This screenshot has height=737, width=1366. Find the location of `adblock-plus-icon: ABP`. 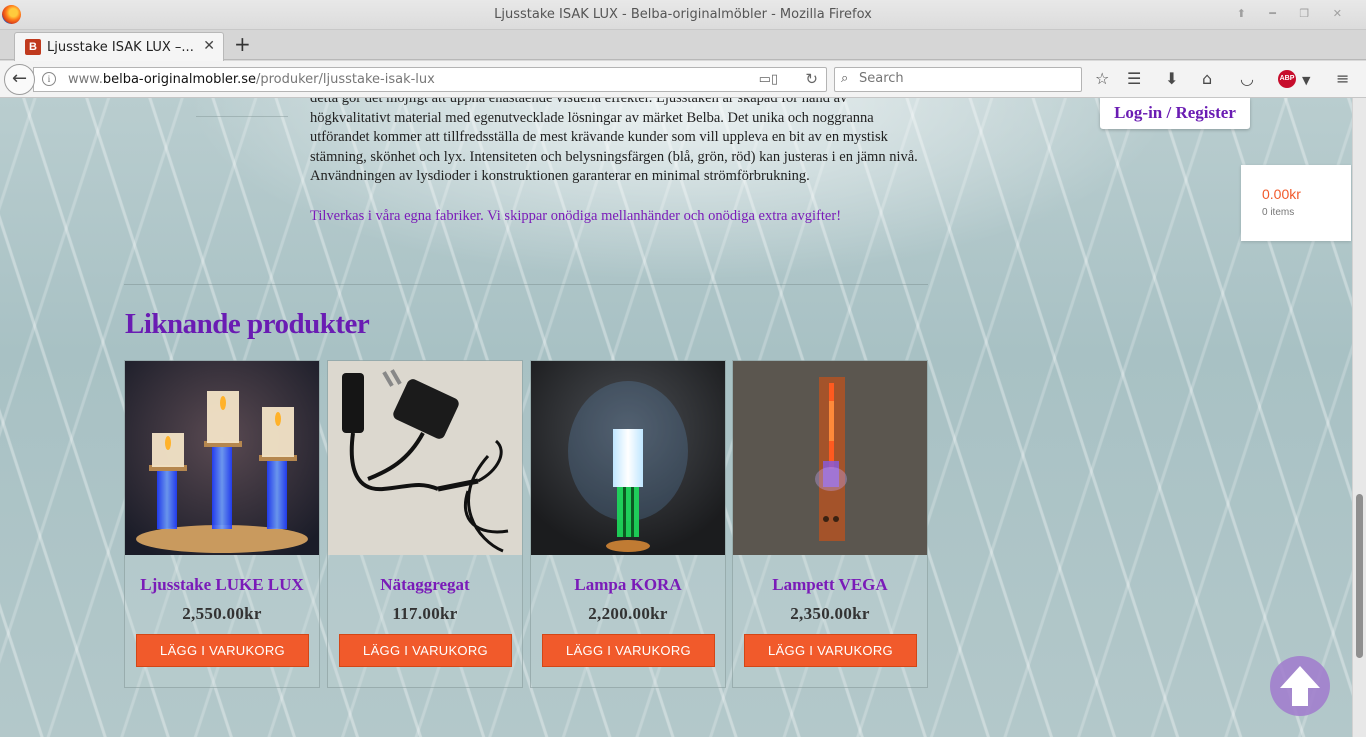

adblock-plus-icon: ABP is located at coordinates (1287, 79).